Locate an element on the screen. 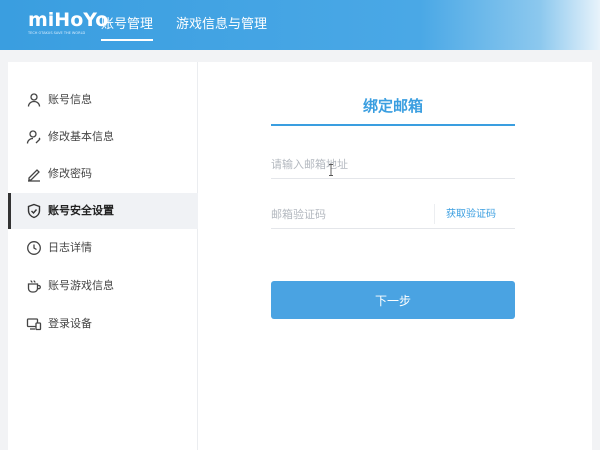 This screenshot has width=600, height=450. sidebar-item-security-settings: 账号安全设置 is located at coordinates (103, 211).